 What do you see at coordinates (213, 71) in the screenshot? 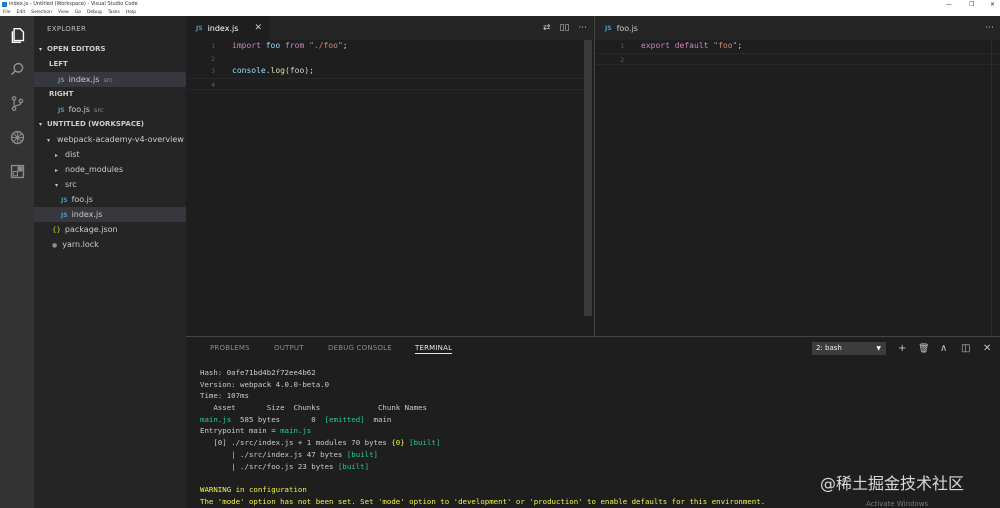
I see `line-number: 3` at bounding box center [213, 71].